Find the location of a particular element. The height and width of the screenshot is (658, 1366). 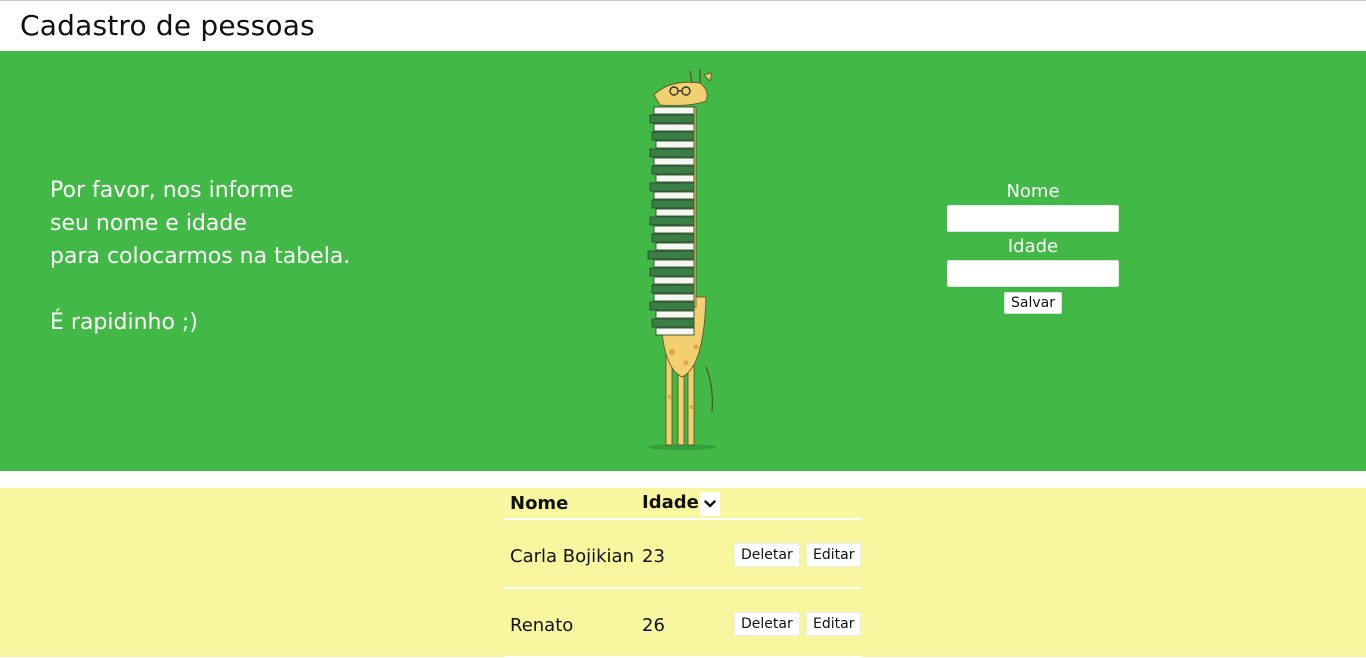

row-age: 23 is located at coordinates (653, 556).